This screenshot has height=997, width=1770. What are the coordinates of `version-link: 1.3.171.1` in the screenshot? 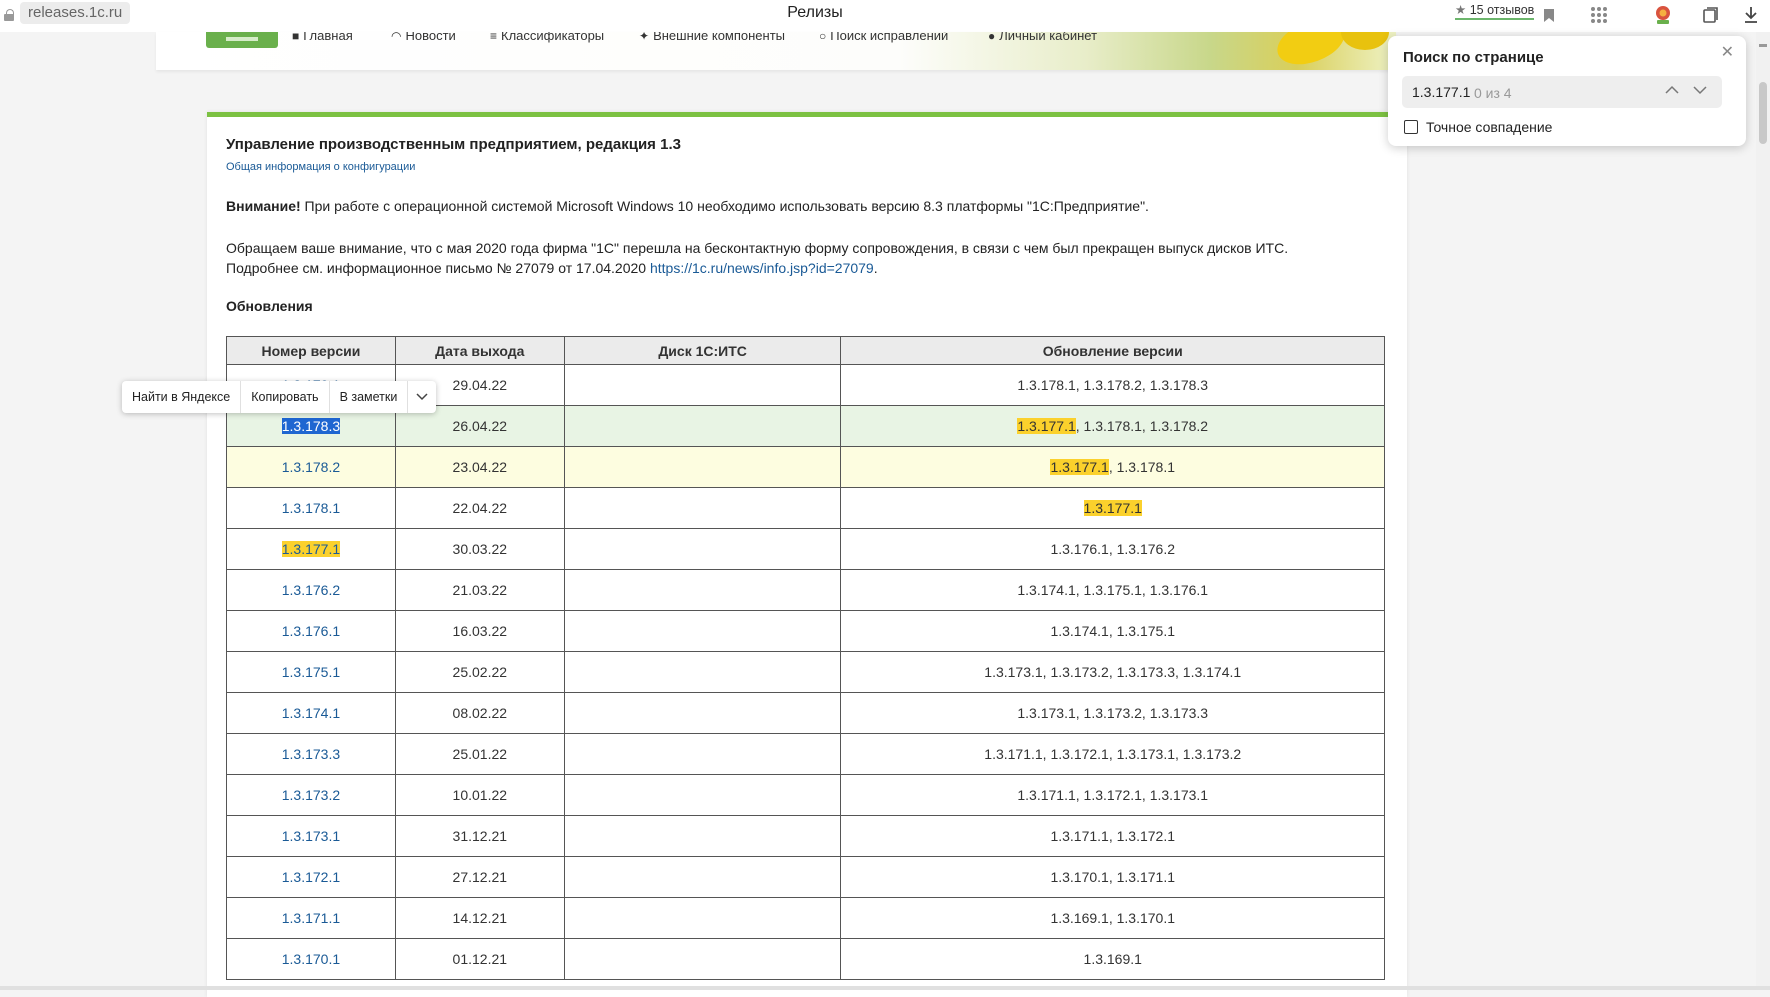 It's located at (311, 918).